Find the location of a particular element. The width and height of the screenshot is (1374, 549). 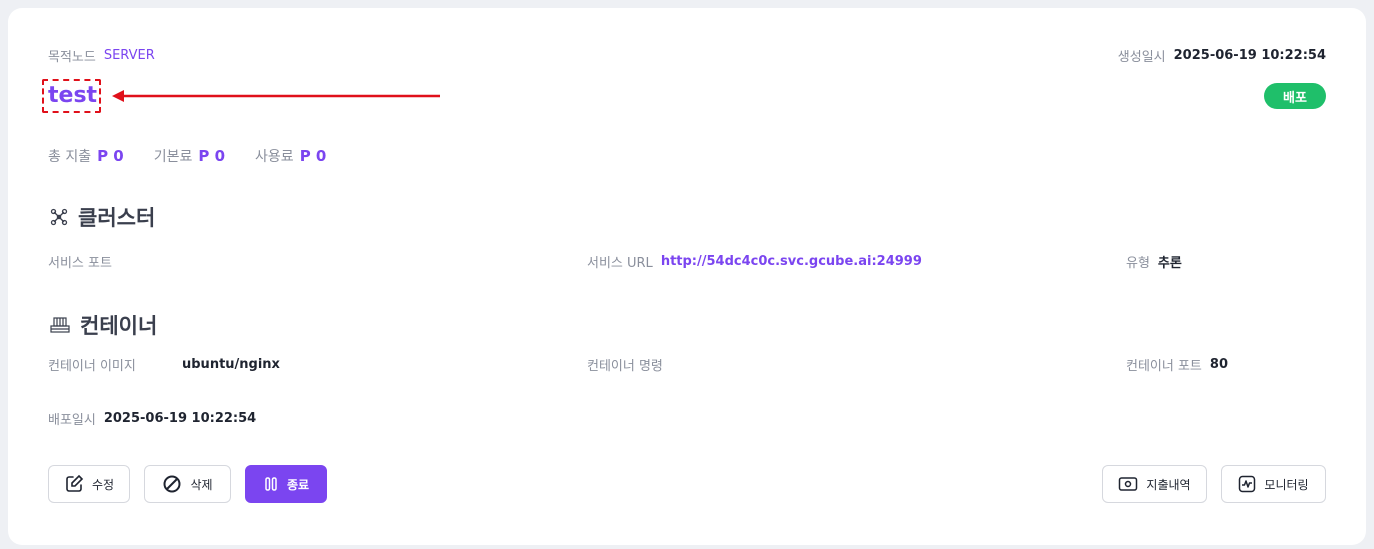

spending-history-button: 지출내역 is located at coordinates (1154, 484).